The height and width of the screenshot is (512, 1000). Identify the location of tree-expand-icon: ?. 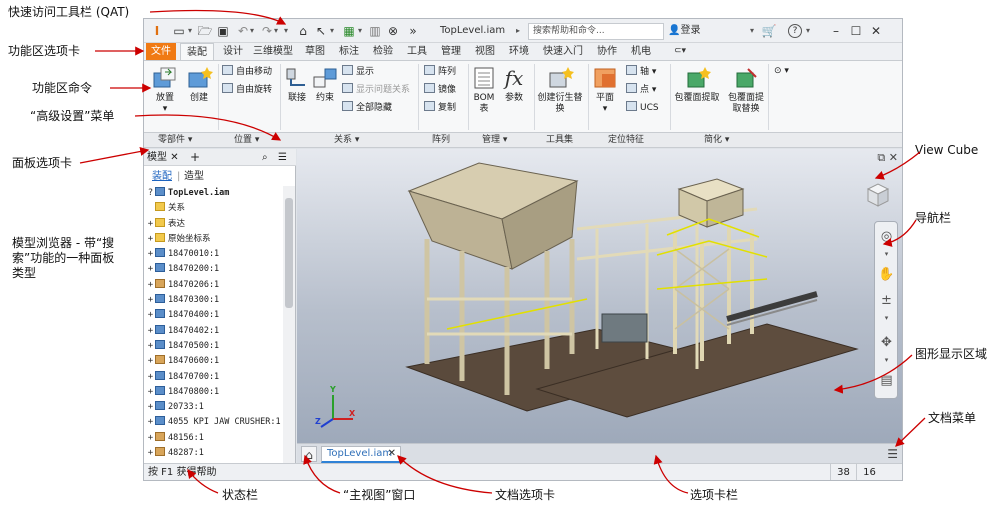
(150, 193).